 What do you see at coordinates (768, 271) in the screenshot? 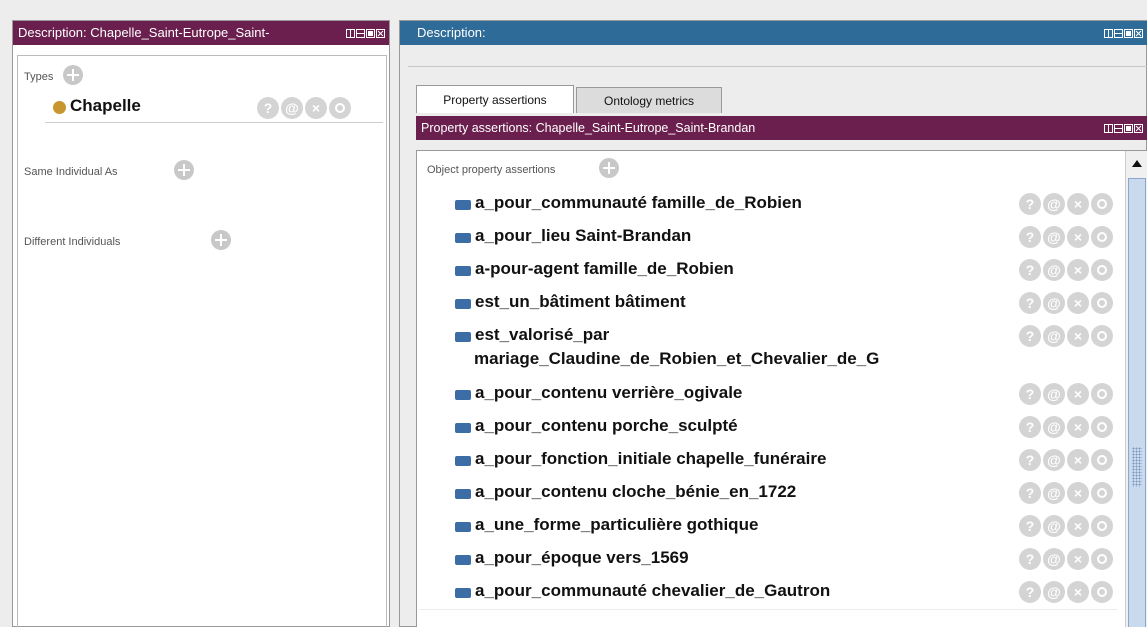
I see `assertion-row: a-pour-agent famille_de_Robien ? @ ×` at bounding box center [768, 271].